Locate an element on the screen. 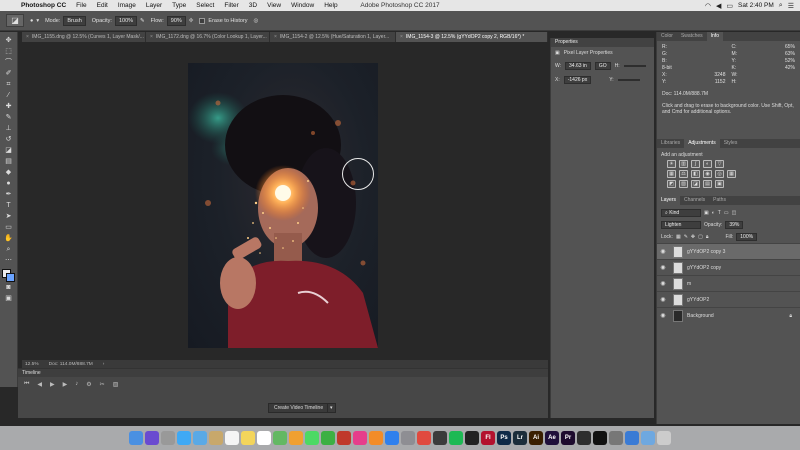 The width and height of the screenshot is (800, 450). layer-item: ◉ gYYdOP2 copy 3 is located at coordinates (728, 251).